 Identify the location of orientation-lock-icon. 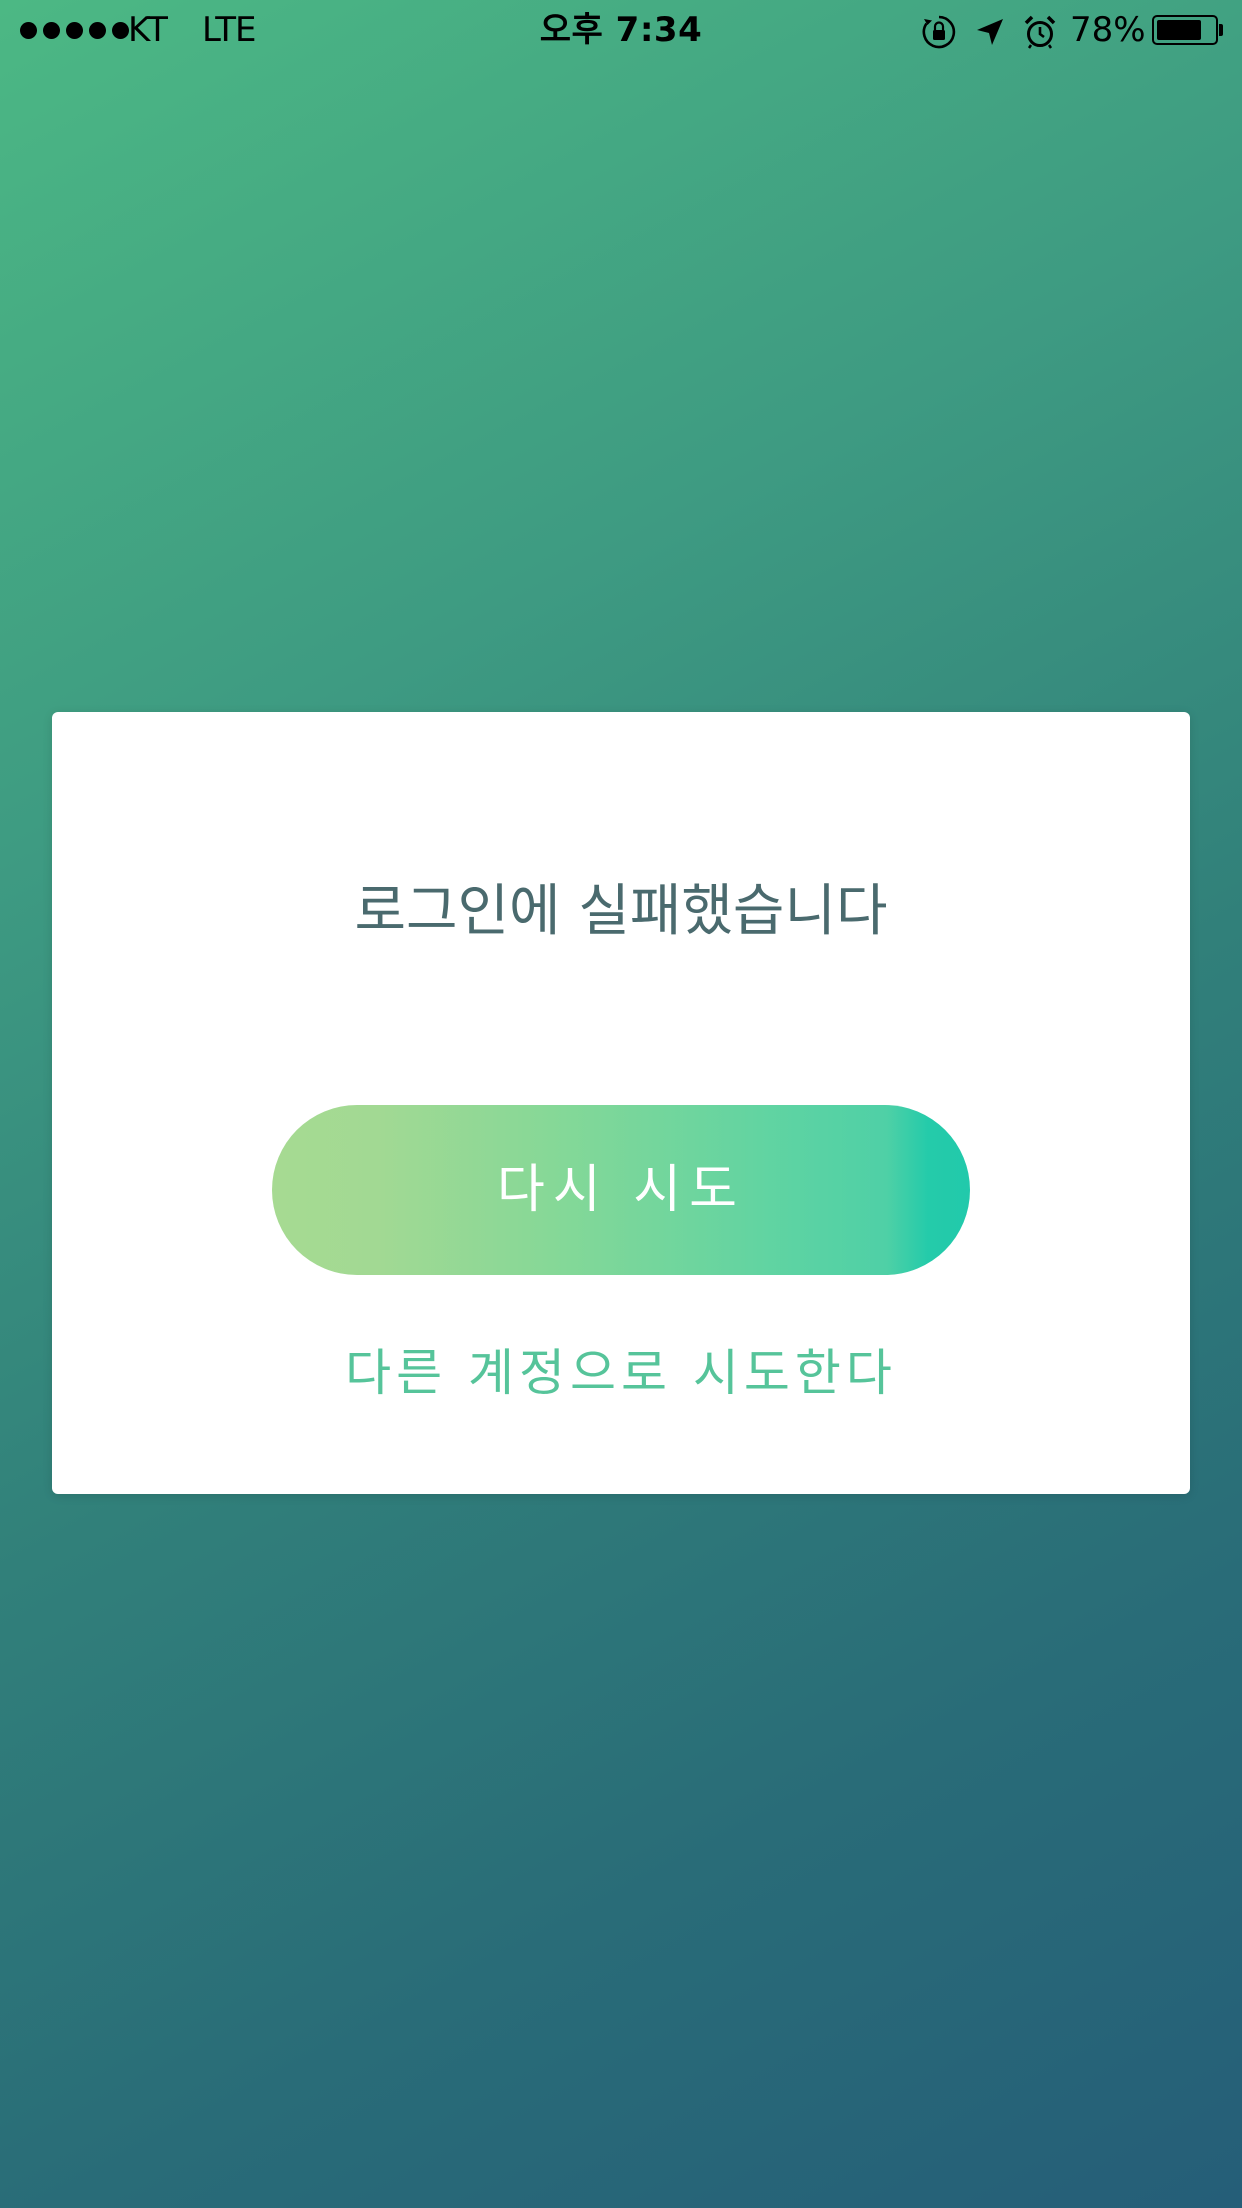
(939, 32).